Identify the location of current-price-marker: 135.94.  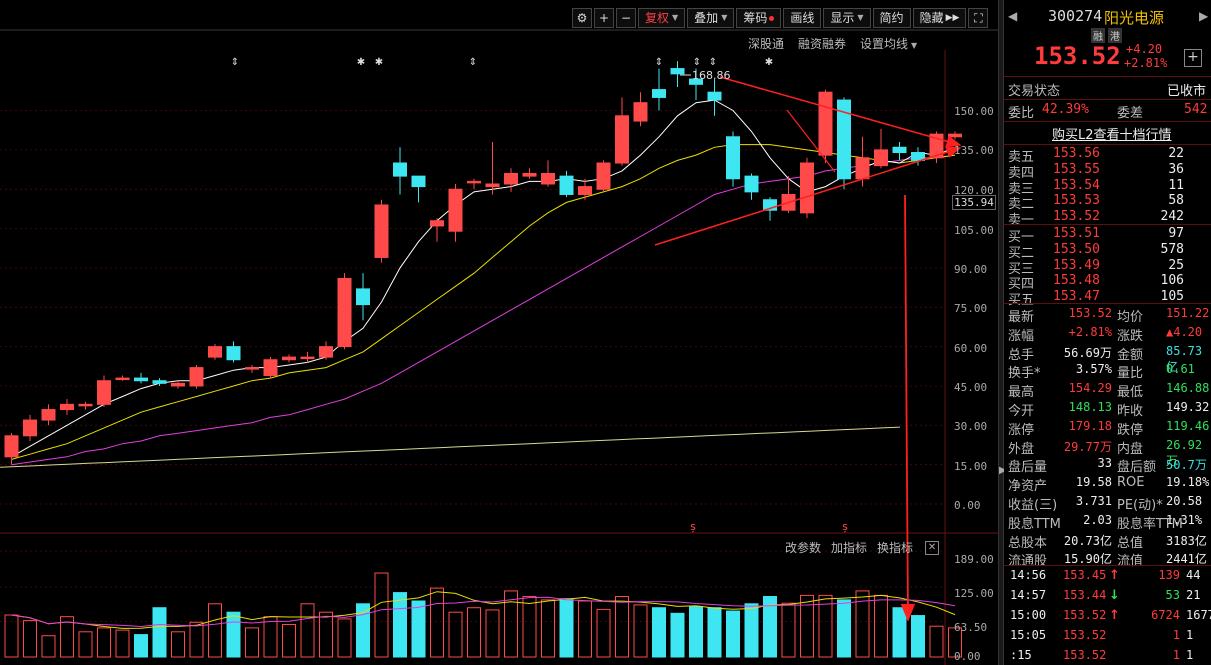
(974, 202).